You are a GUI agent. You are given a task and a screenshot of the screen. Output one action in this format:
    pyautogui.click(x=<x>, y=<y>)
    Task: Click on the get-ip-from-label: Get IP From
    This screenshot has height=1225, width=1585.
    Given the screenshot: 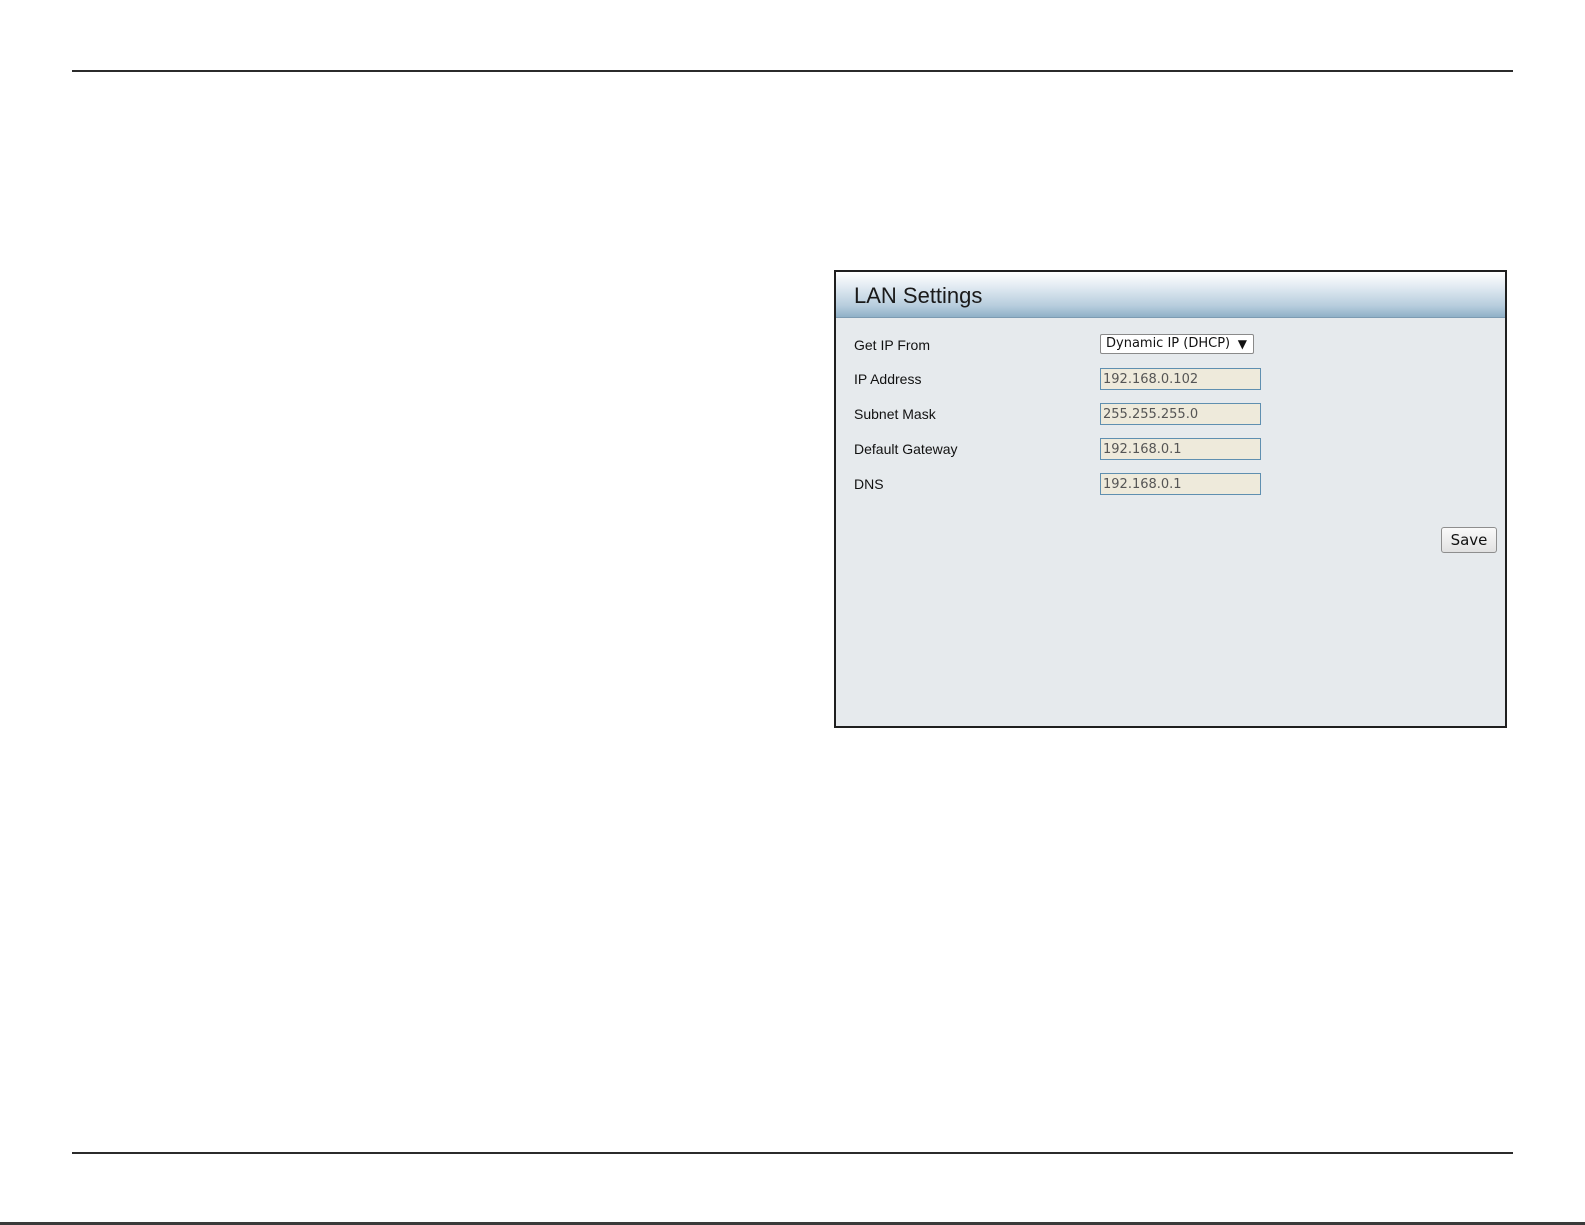 What is the action you would take?
    pyautogui.click(x=892, y=345)
    